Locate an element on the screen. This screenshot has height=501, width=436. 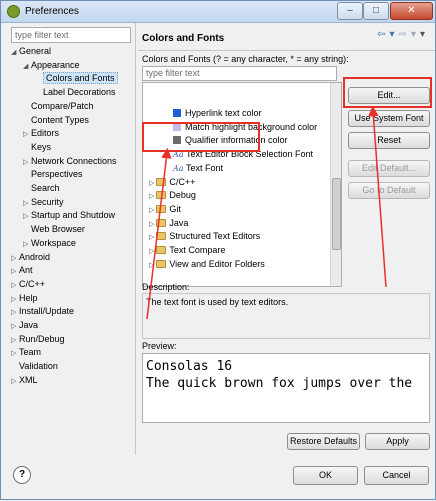
arrow-to-text-font is located at coordinates (159, 233).